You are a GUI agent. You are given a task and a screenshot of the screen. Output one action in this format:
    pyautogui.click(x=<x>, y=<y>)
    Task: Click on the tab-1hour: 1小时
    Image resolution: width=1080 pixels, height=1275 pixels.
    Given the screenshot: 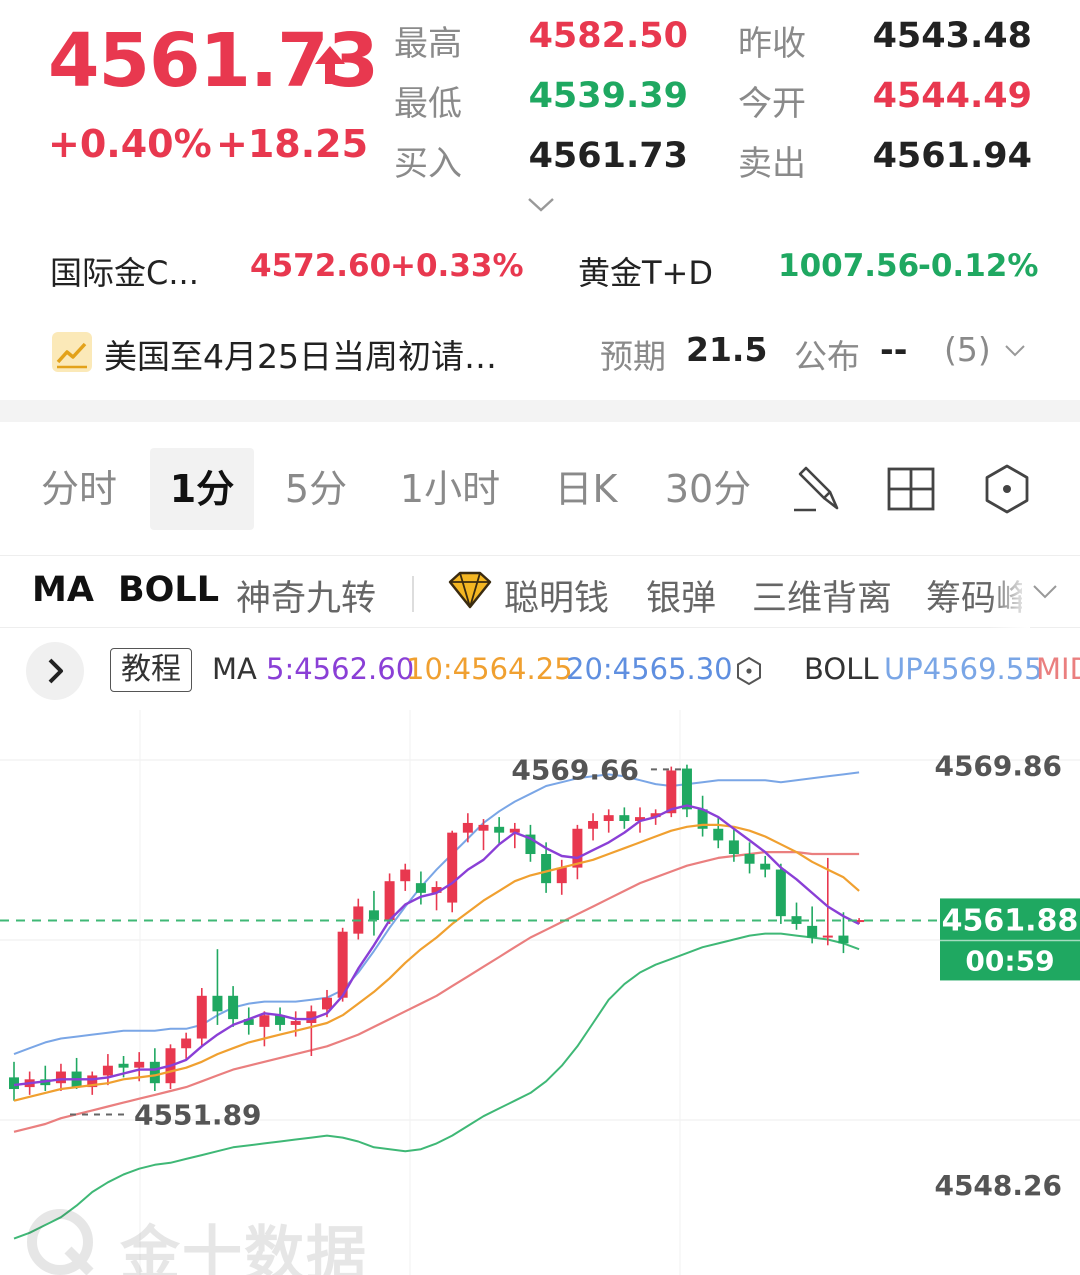 What is the action you would take?
    pyautogui.click(x=450, y=489)
    